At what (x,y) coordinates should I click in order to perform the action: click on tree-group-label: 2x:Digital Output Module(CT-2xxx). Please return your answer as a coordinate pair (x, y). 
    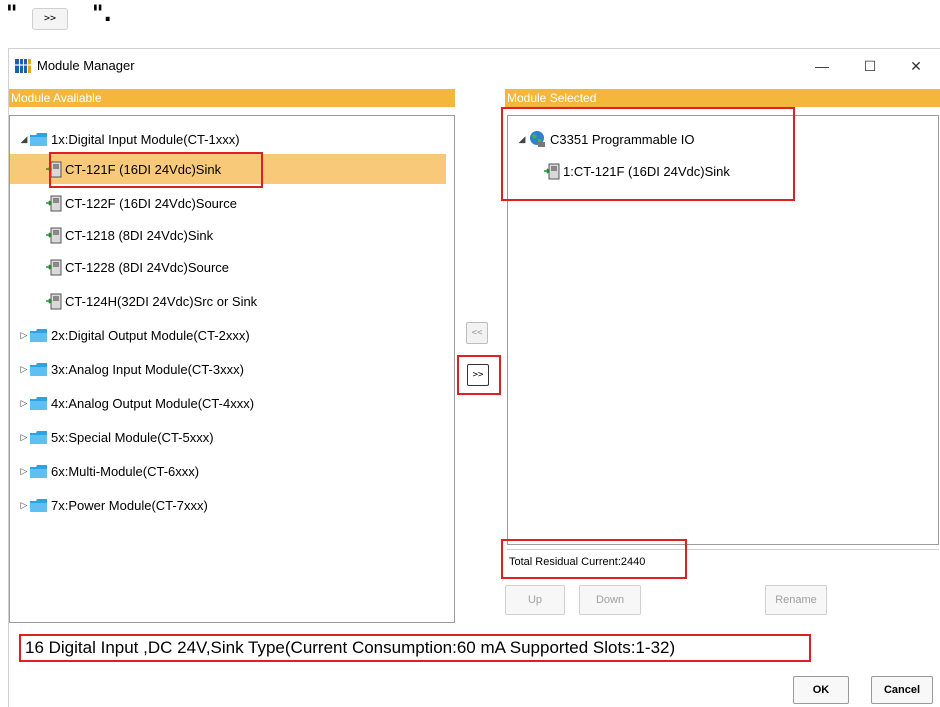
    Looking at the image, I should click on (150, 335).